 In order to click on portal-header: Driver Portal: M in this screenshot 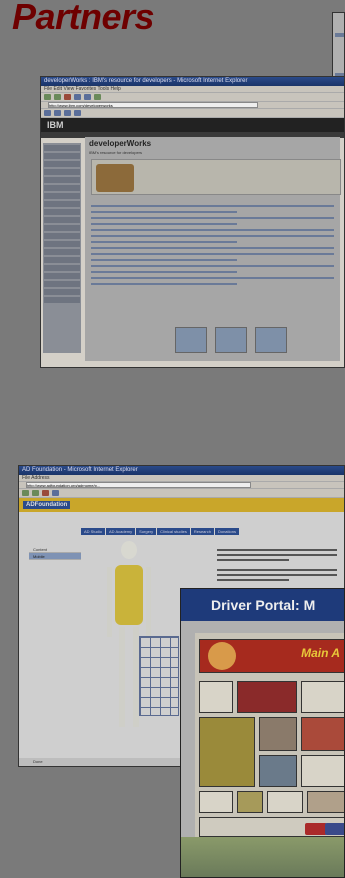, I will do `click(262, 605)`.